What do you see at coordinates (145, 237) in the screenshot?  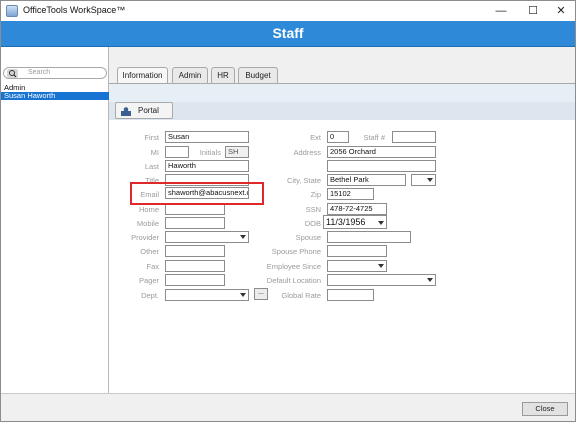 I see `provider-label: Provider` at bounding box center [145, 237].